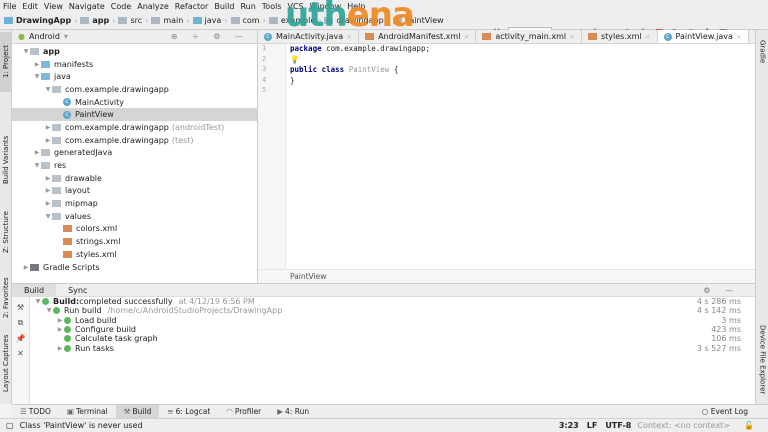  I want to click on bulb-icon: 💡, so click(294, 59).